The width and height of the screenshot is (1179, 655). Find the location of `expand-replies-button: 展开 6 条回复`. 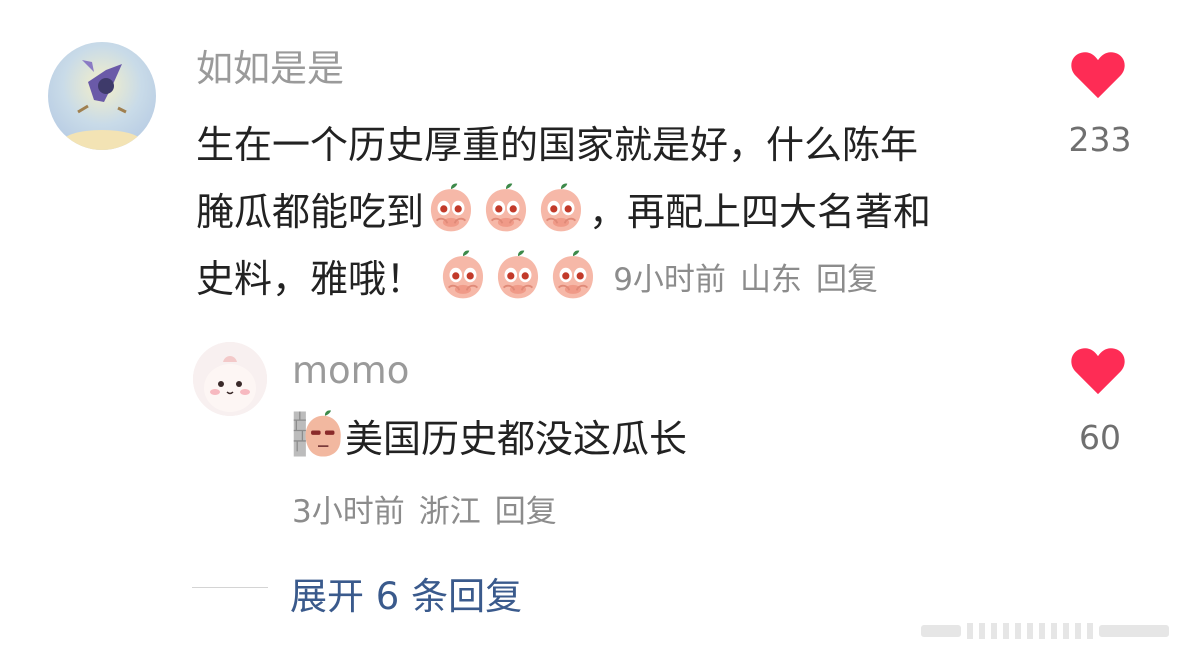

expand-replies-button: 展开 6 条回复 is located at coordinates (406, 593).